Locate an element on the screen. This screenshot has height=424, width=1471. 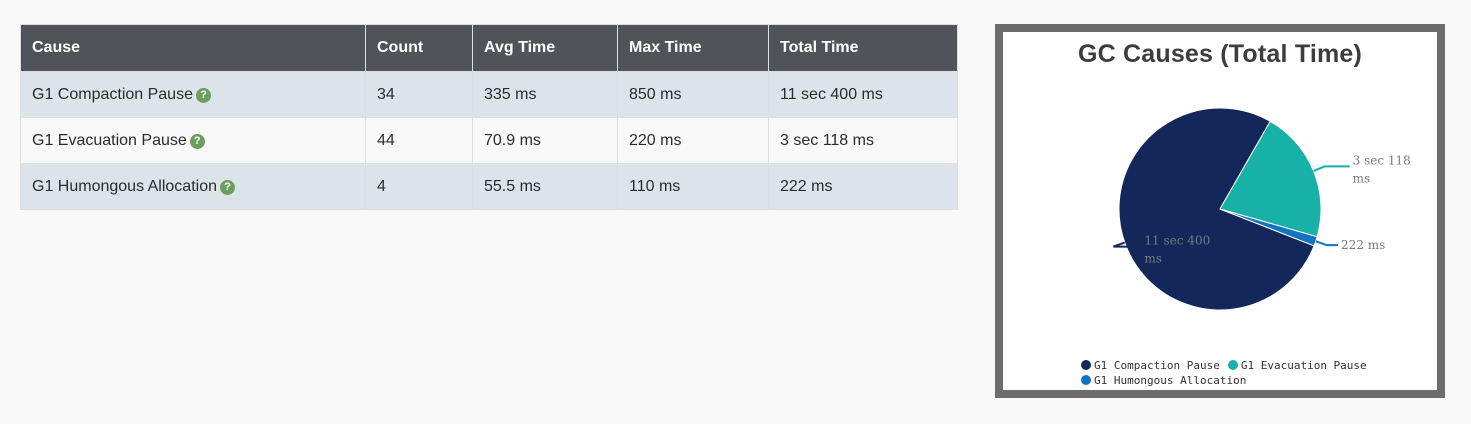
header-count: Count is located at coordinates (419, 48).